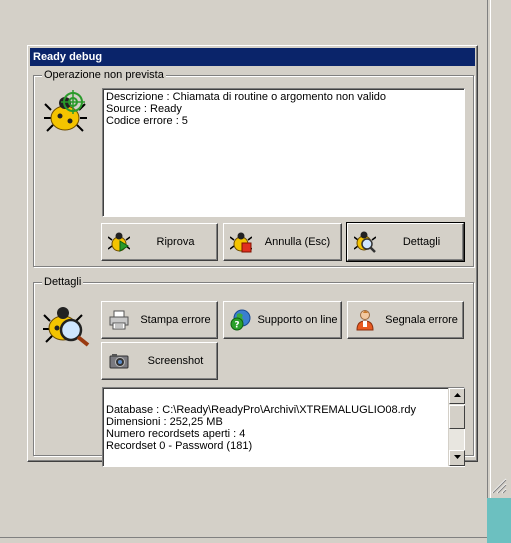 The height and width of the screenshot is (543, 511). I want to click on bug-stop-icon, so click(241, 242).